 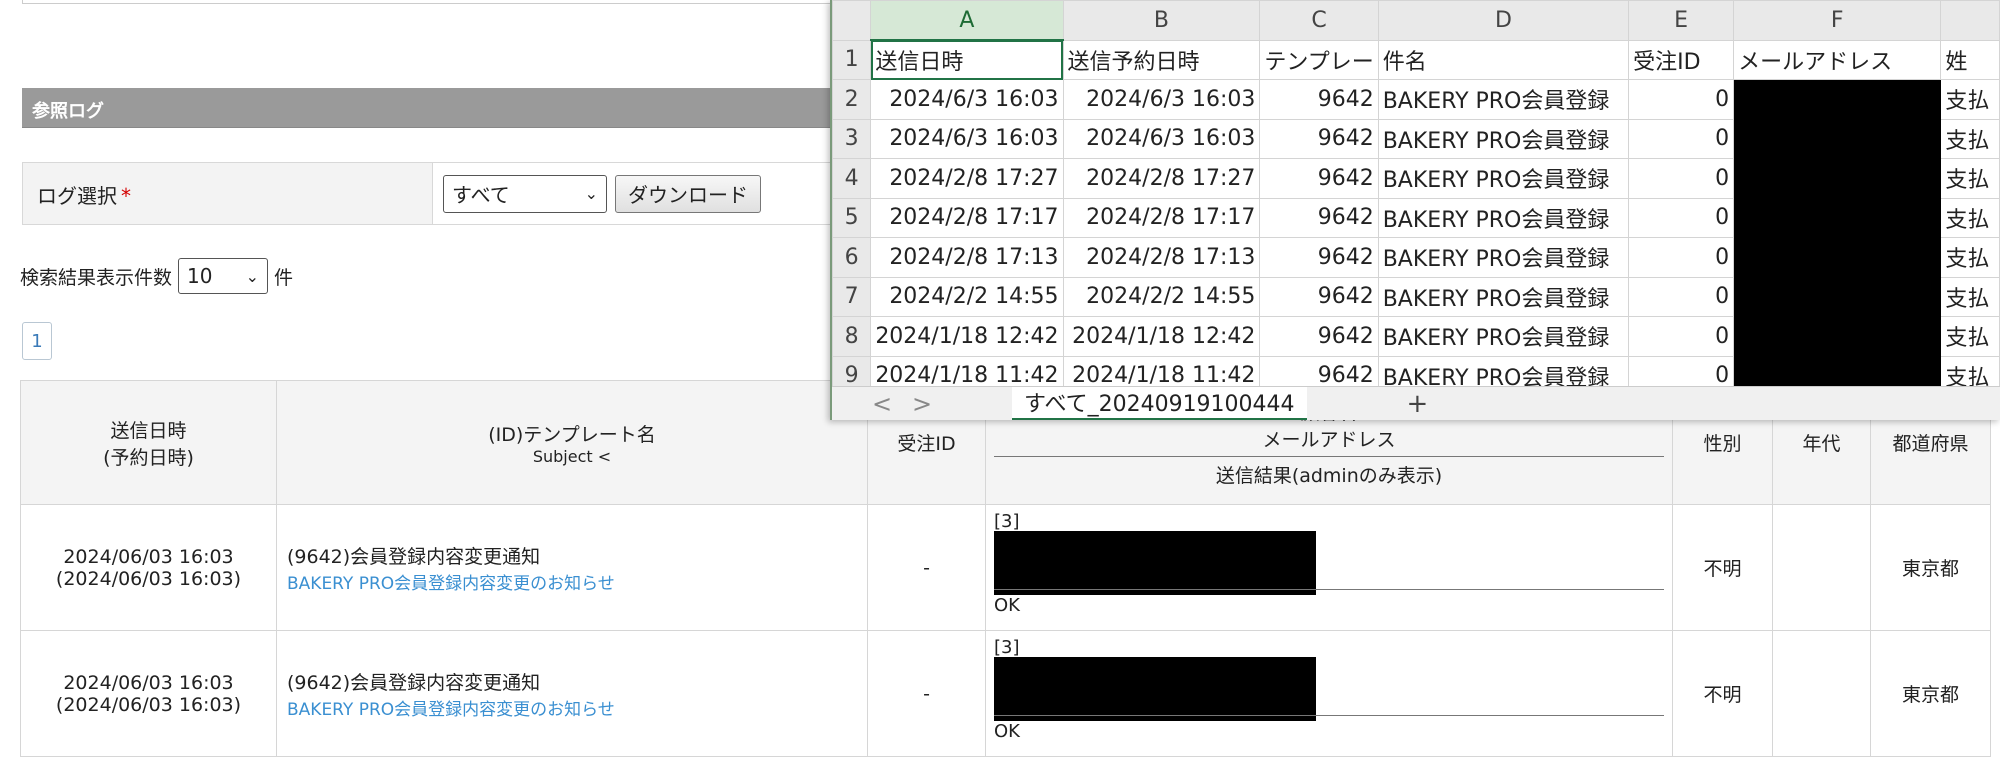 What do you see at coordinates (967, 59) in the screenshot?
I see `sheet-cell: 送信日時` at bounding box center [967, 59].